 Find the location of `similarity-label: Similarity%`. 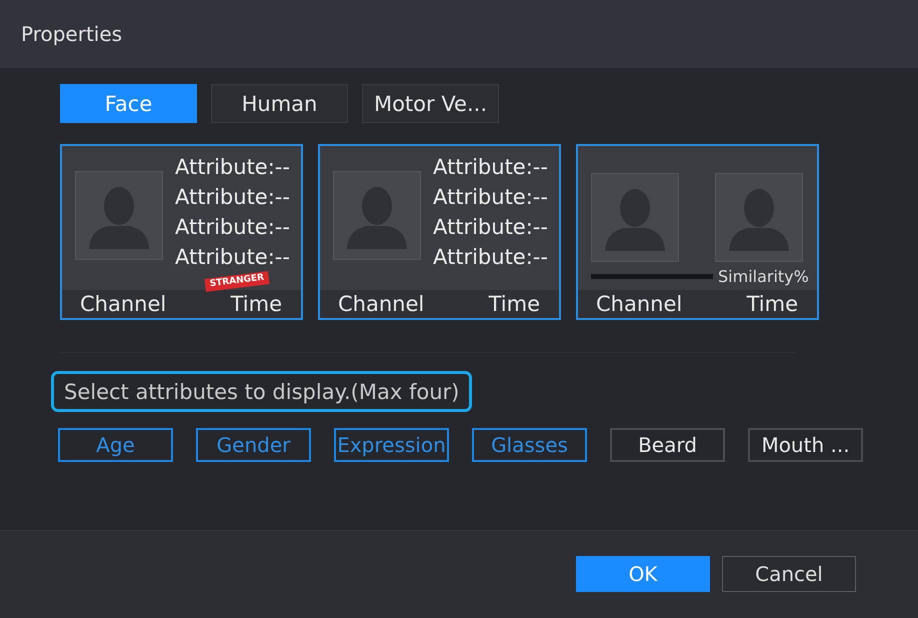

similarity-label: Similarity% is located at coordinates (763, 276).